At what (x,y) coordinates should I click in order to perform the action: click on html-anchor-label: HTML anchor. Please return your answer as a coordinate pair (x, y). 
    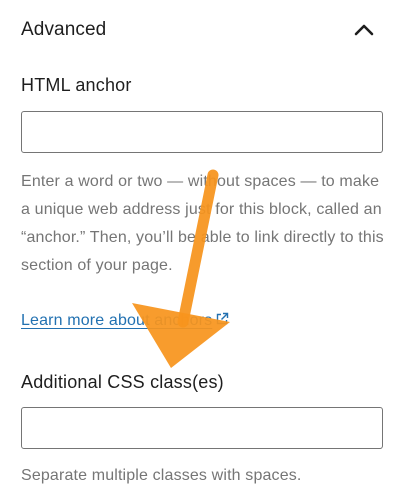
    Looking at the image, I should click on (76, 85).